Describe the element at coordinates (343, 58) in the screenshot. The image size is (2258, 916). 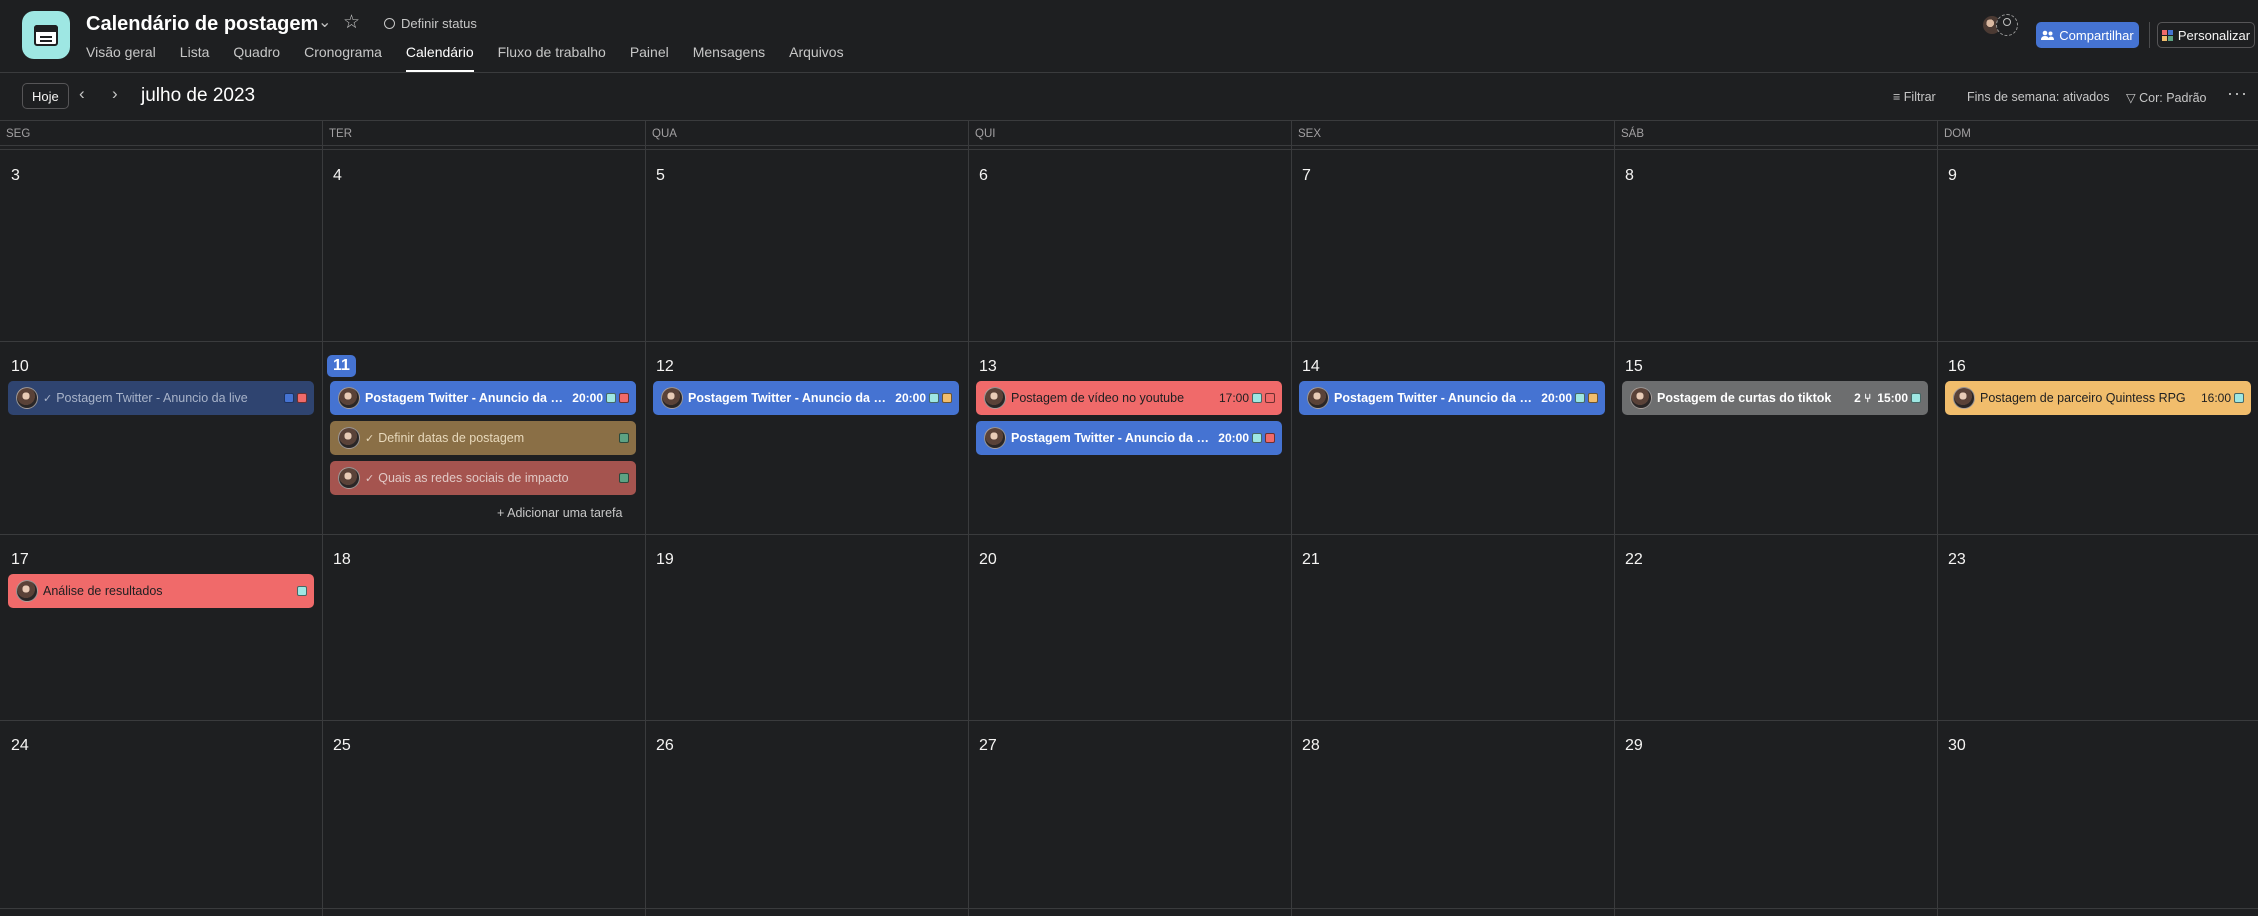
I see `tab-timeline: Cronograma` at that location.